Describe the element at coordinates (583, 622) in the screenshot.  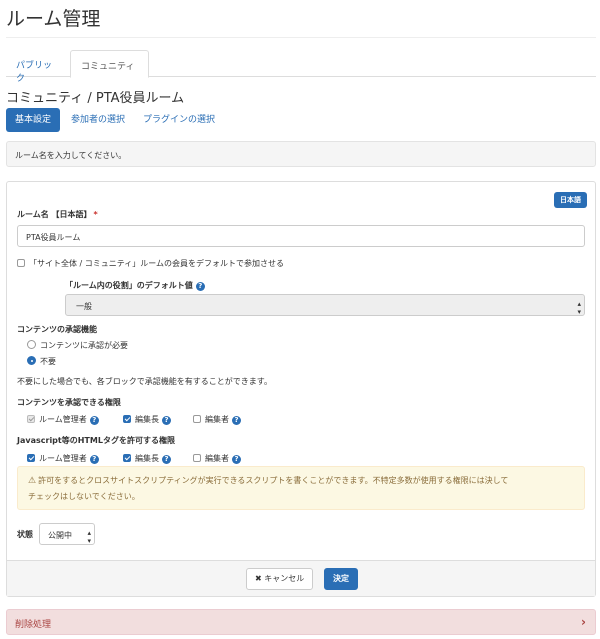
I see `chevron-right-icon: ›` at that location.